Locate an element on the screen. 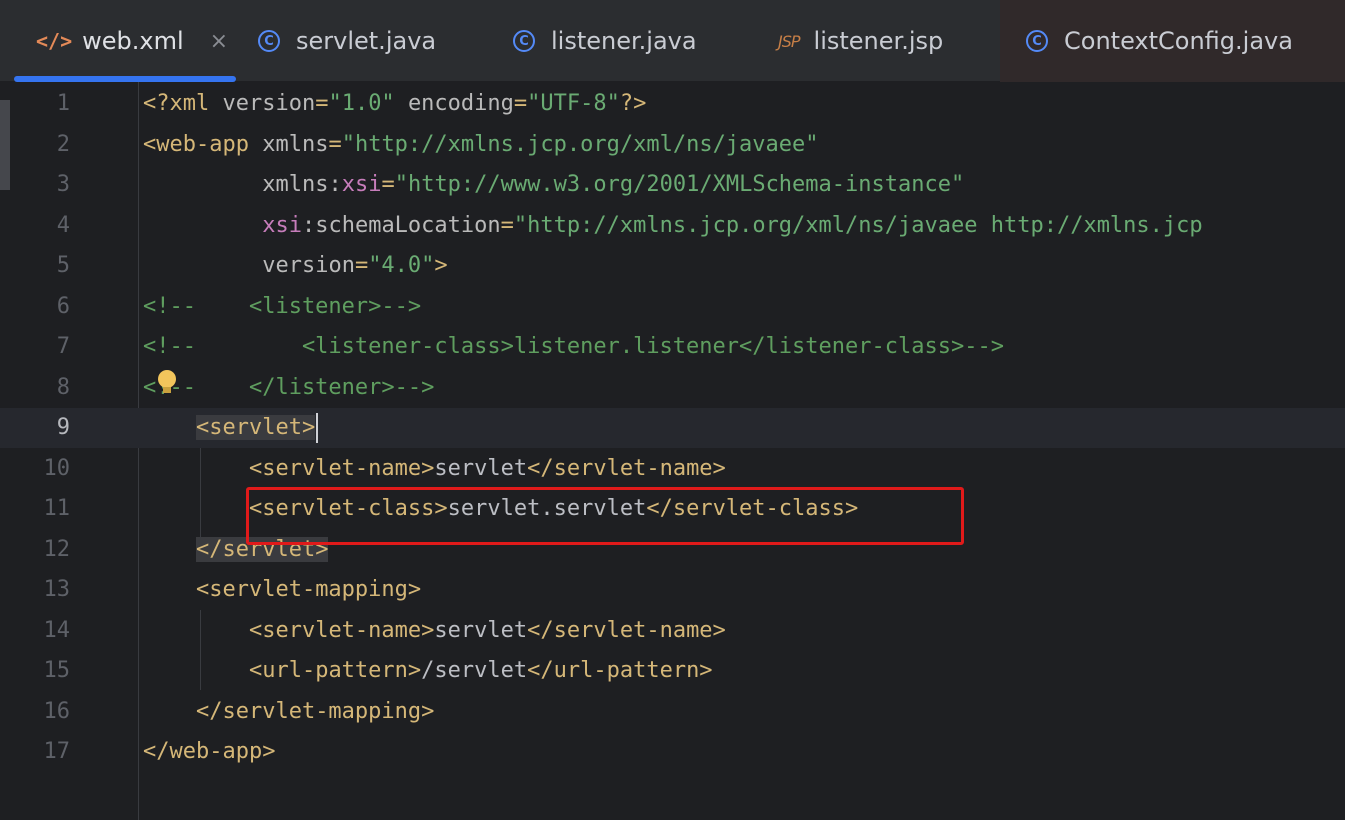 The width and height of the screenshot is (1345, 820). code-token: encoding is located at coordinates (460, 103).